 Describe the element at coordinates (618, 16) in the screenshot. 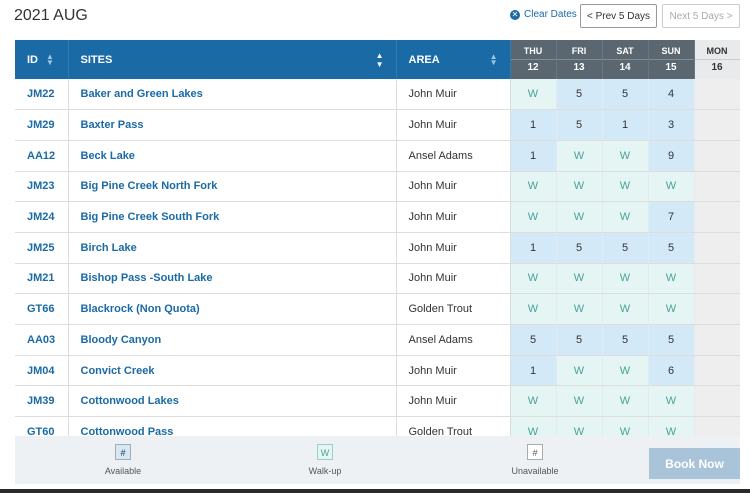

I see `prev-5-days-button: < Prev 5 Days` at that location.